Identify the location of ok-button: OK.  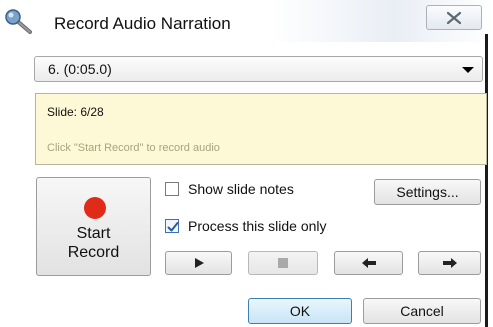
(300, 311).